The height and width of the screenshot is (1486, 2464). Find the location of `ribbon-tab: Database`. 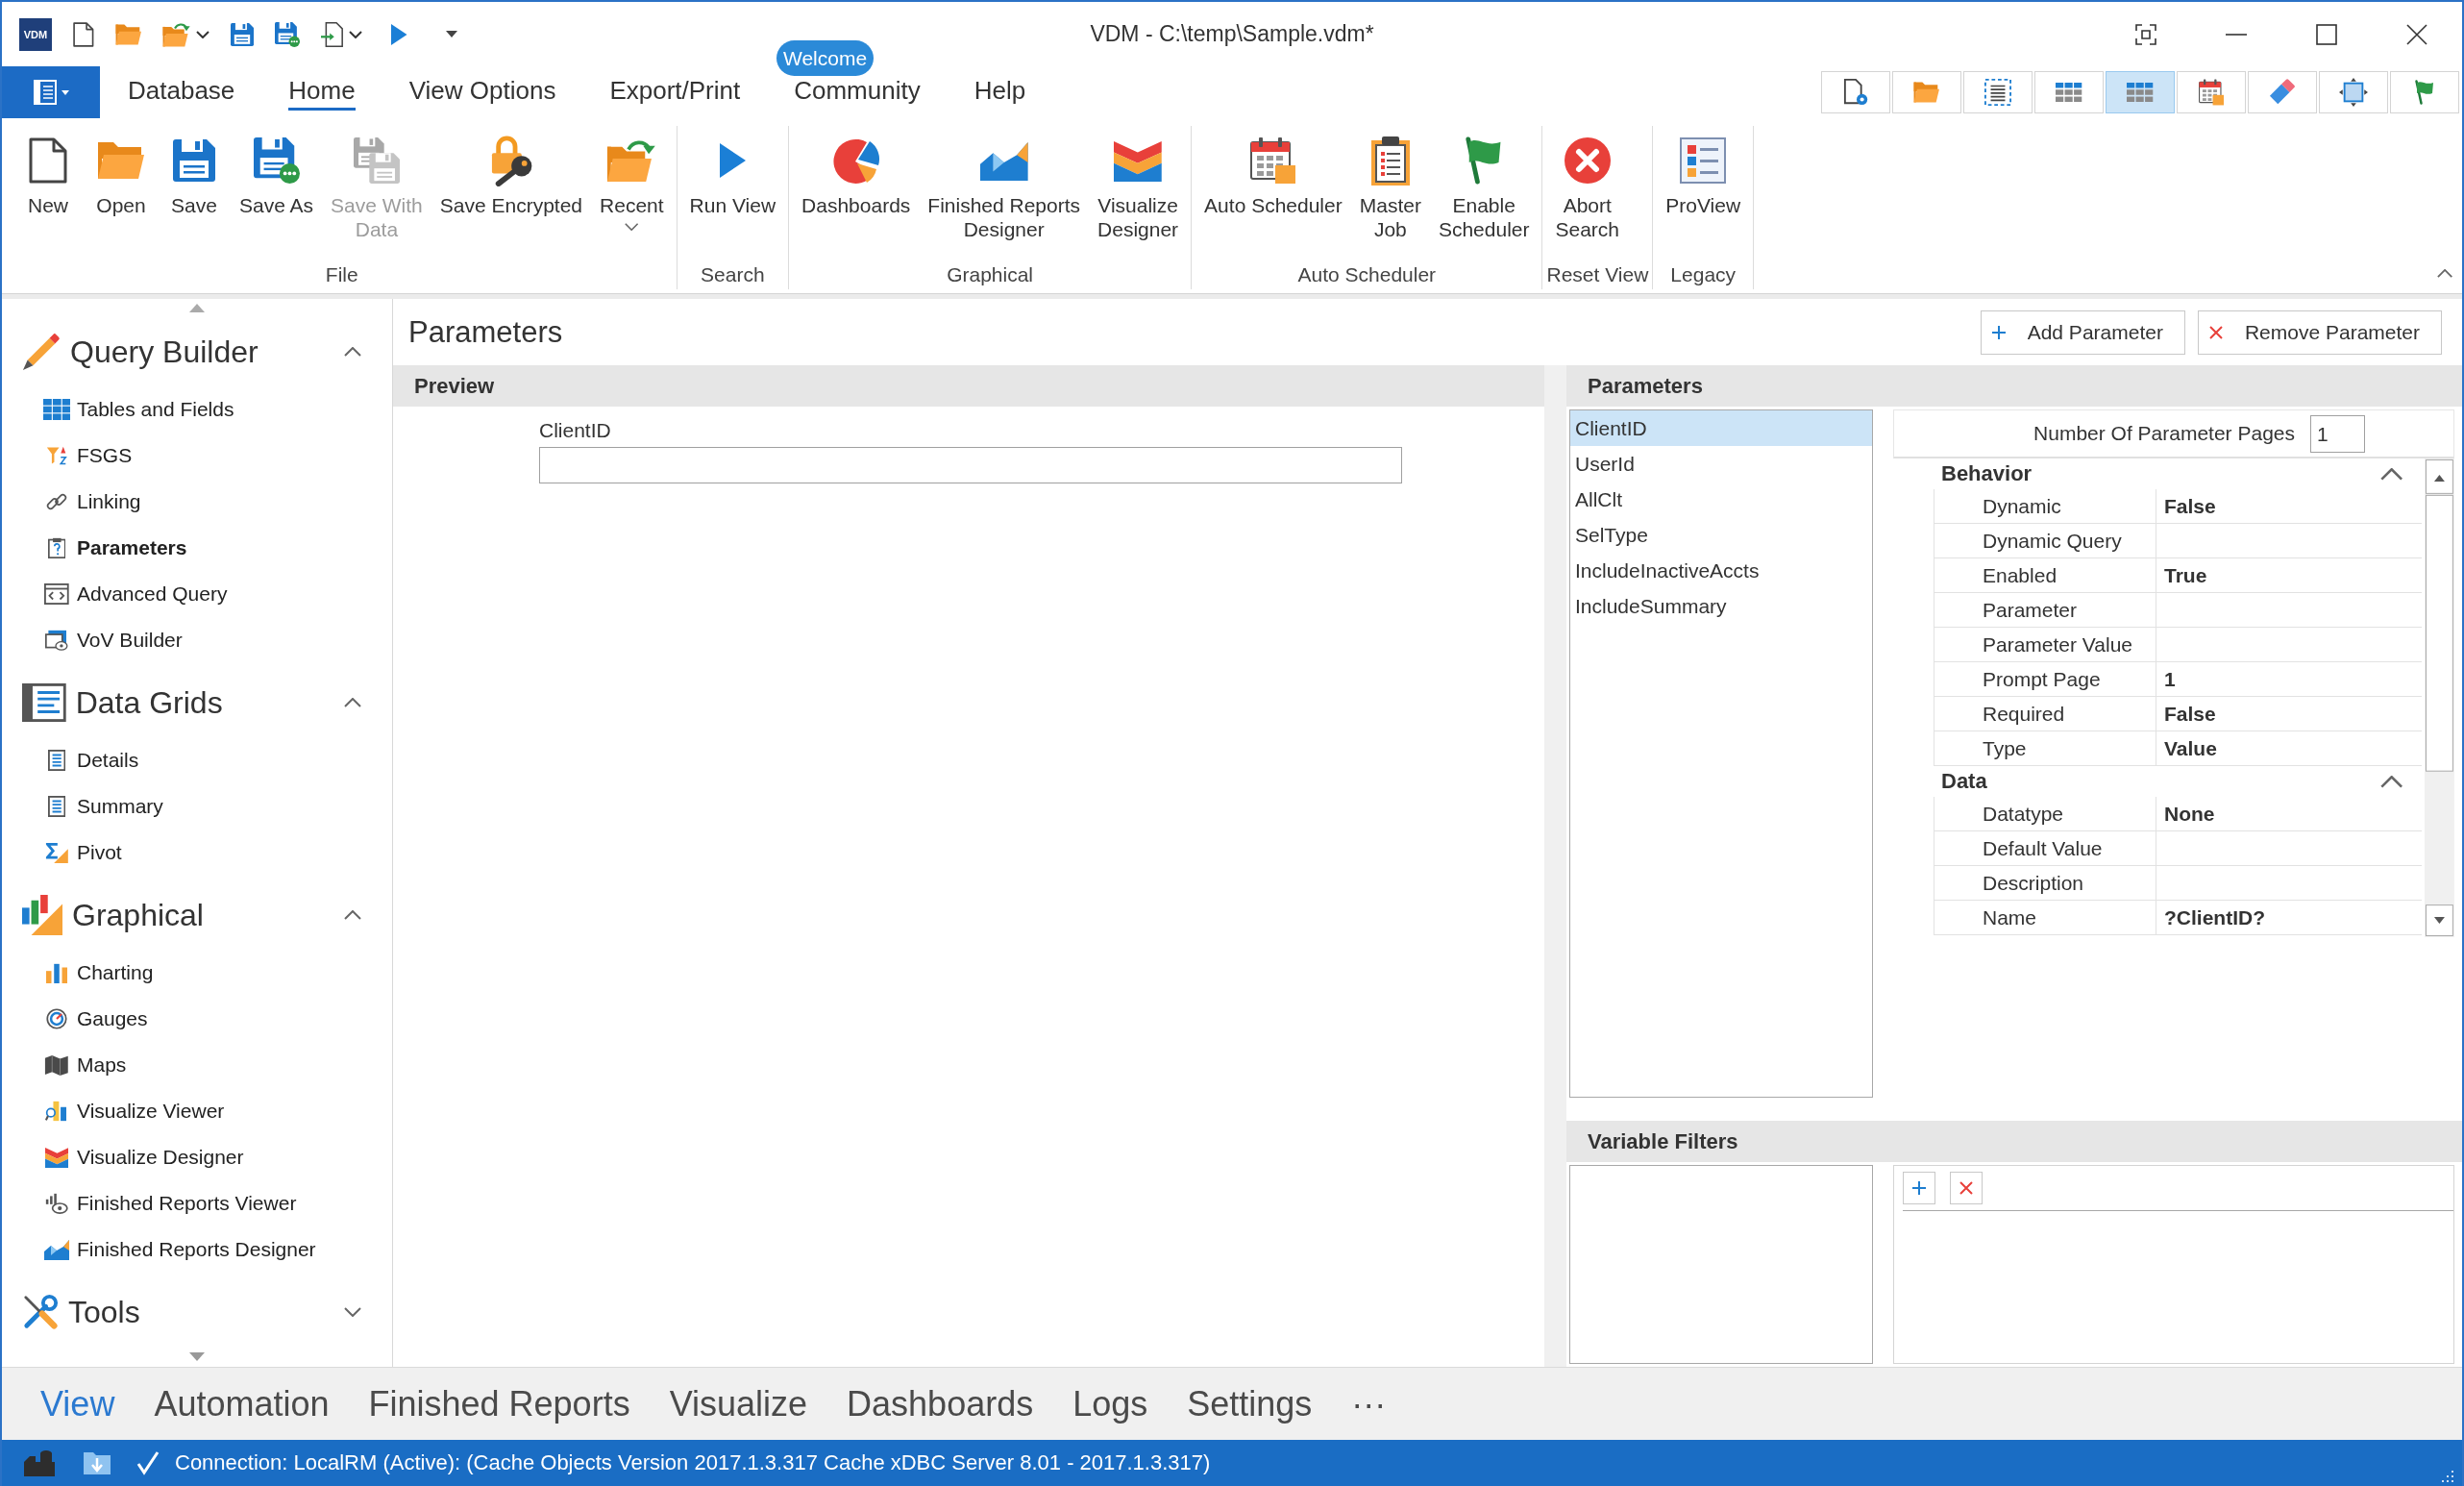

ribbon-tab: Database is located at coordinates (181, 92).